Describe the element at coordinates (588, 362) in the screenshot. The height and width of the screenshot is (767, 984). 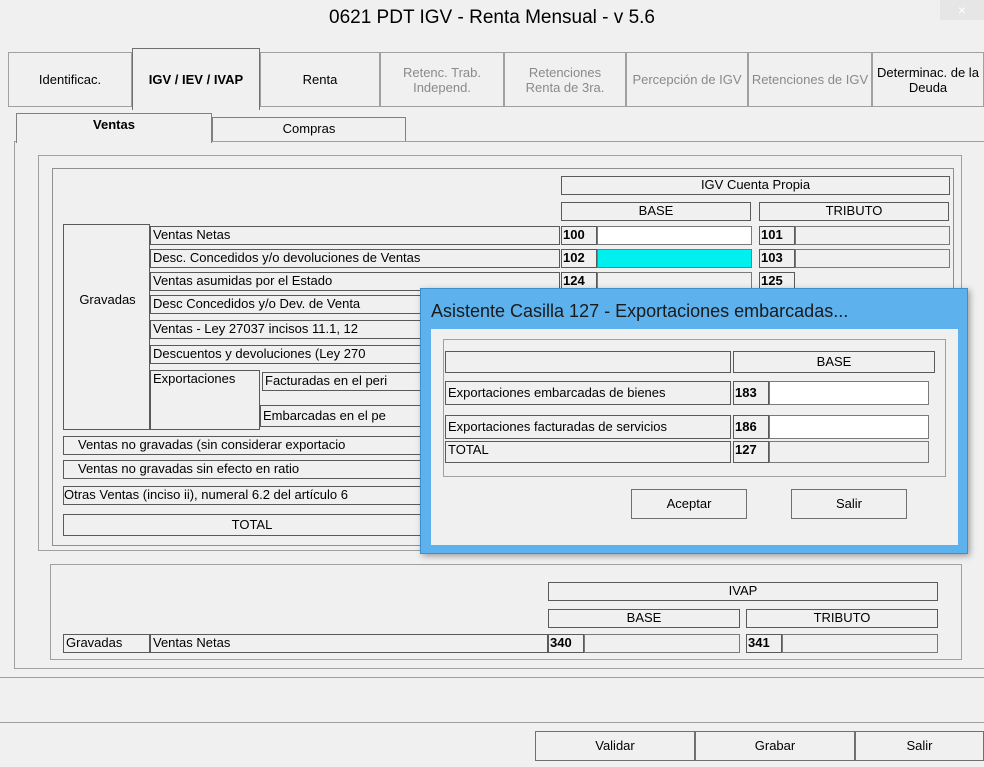
I see `dialog-header-blank` at that location.